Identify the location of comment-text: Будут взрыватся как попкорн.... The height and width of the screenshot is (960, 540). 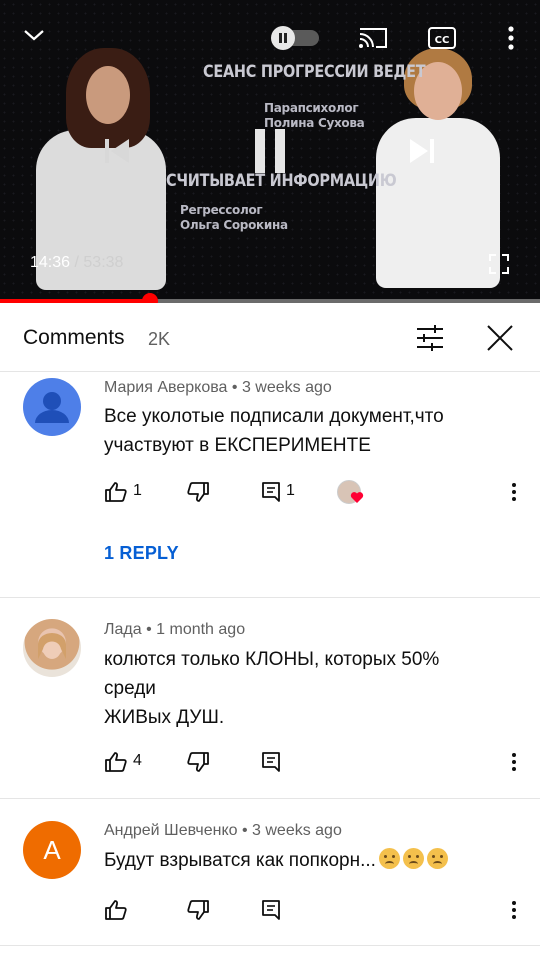
(309, 860).